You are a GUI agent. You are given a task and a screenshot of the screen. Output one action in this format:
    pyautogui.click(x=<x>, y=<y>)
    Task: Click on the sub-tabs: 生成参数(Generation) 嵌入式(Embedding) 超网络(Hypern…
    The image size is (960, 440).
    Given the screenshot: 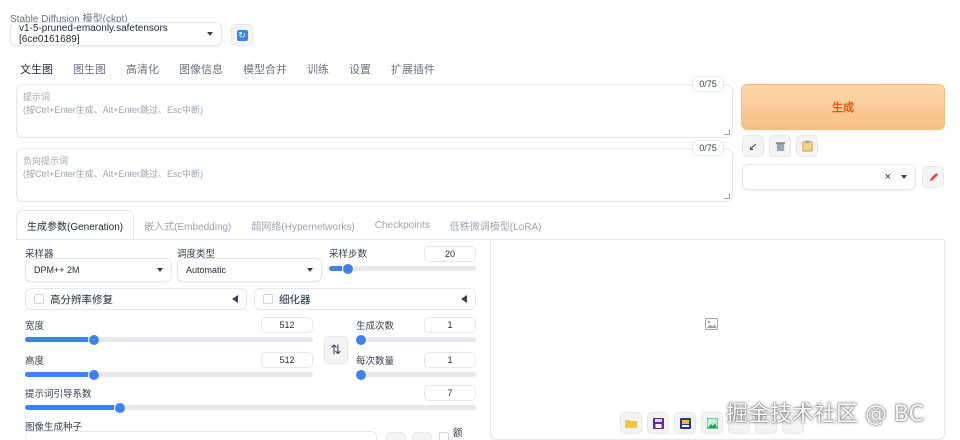 What is the action you would take?
    pyautogui.click(x=283, y=225)
    